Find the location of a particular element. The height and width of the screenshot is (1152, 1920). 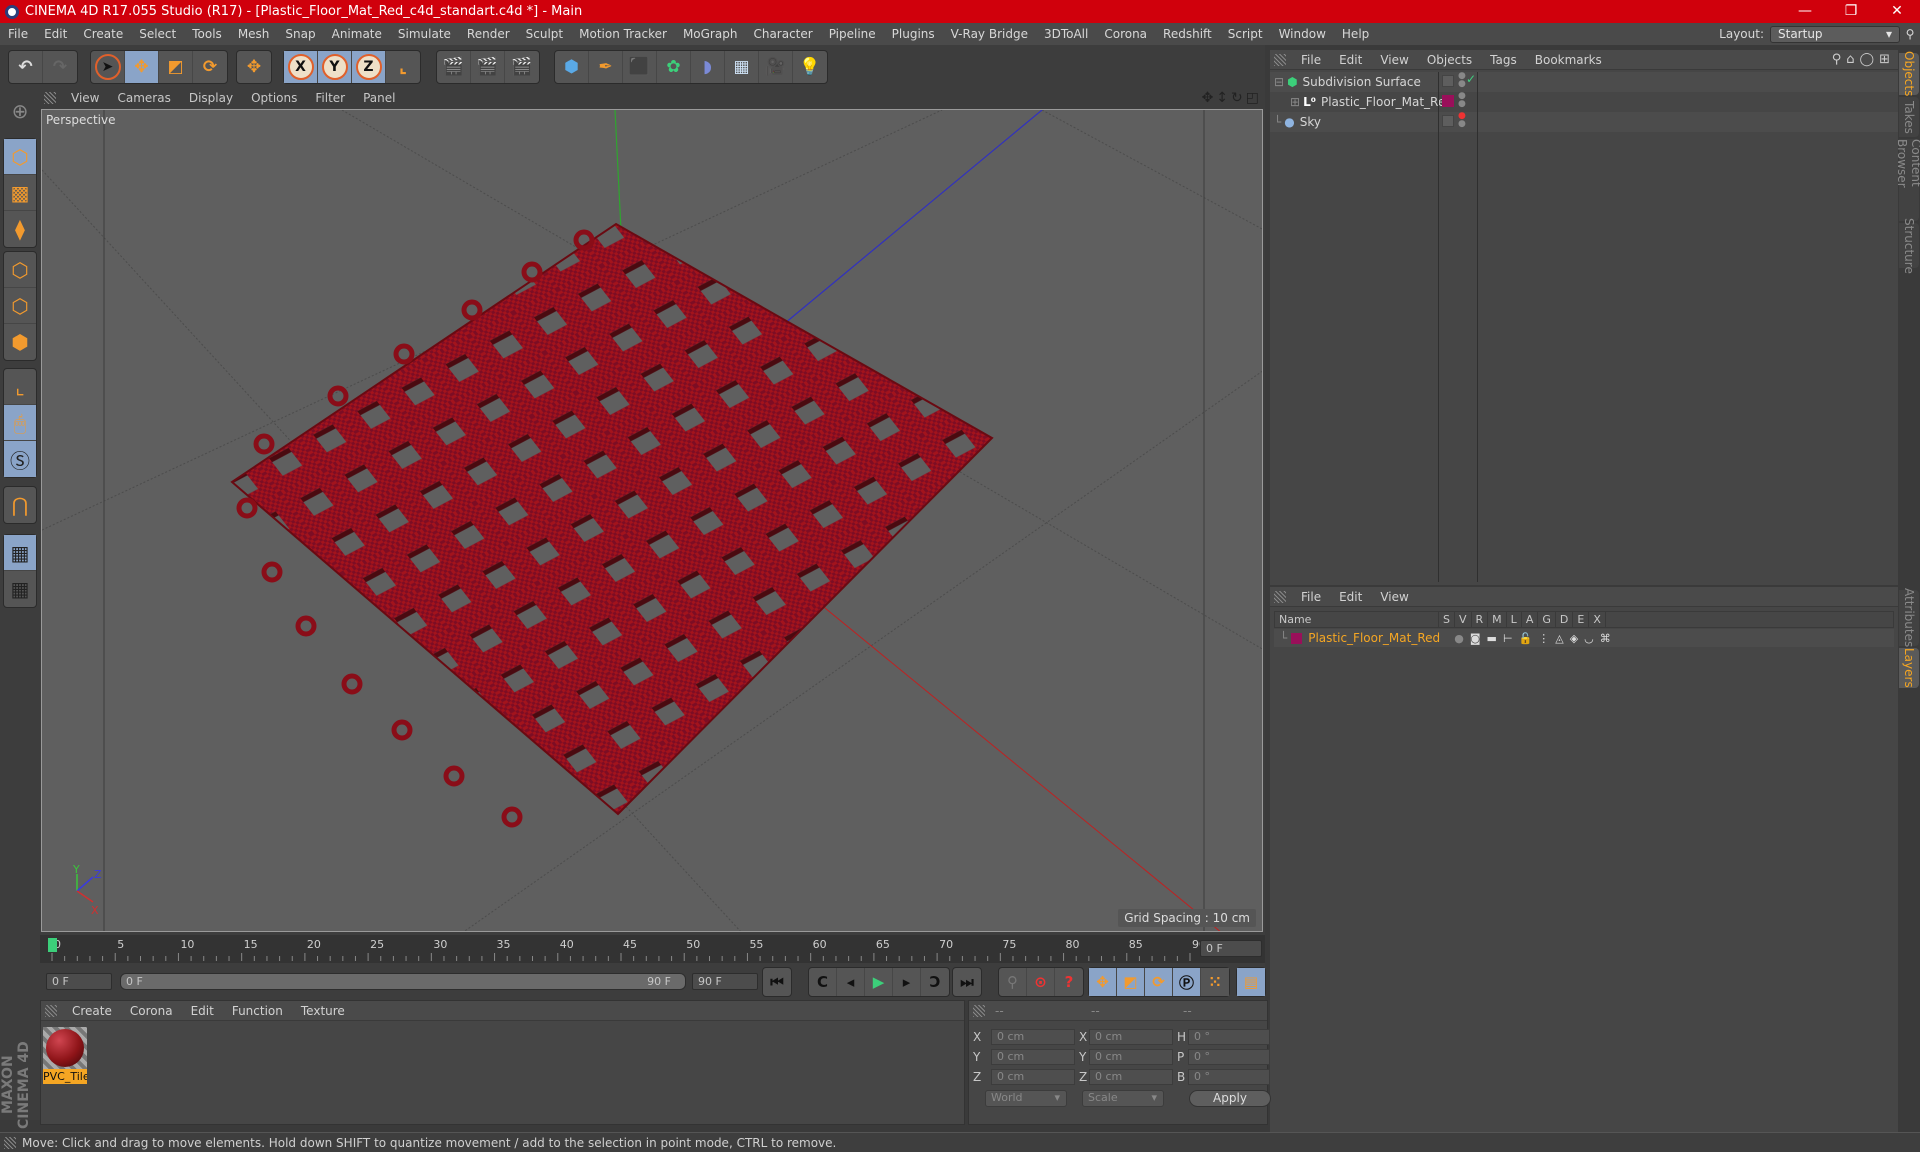

xref-icon: ⌘ is located at coordinates (1605, 638).